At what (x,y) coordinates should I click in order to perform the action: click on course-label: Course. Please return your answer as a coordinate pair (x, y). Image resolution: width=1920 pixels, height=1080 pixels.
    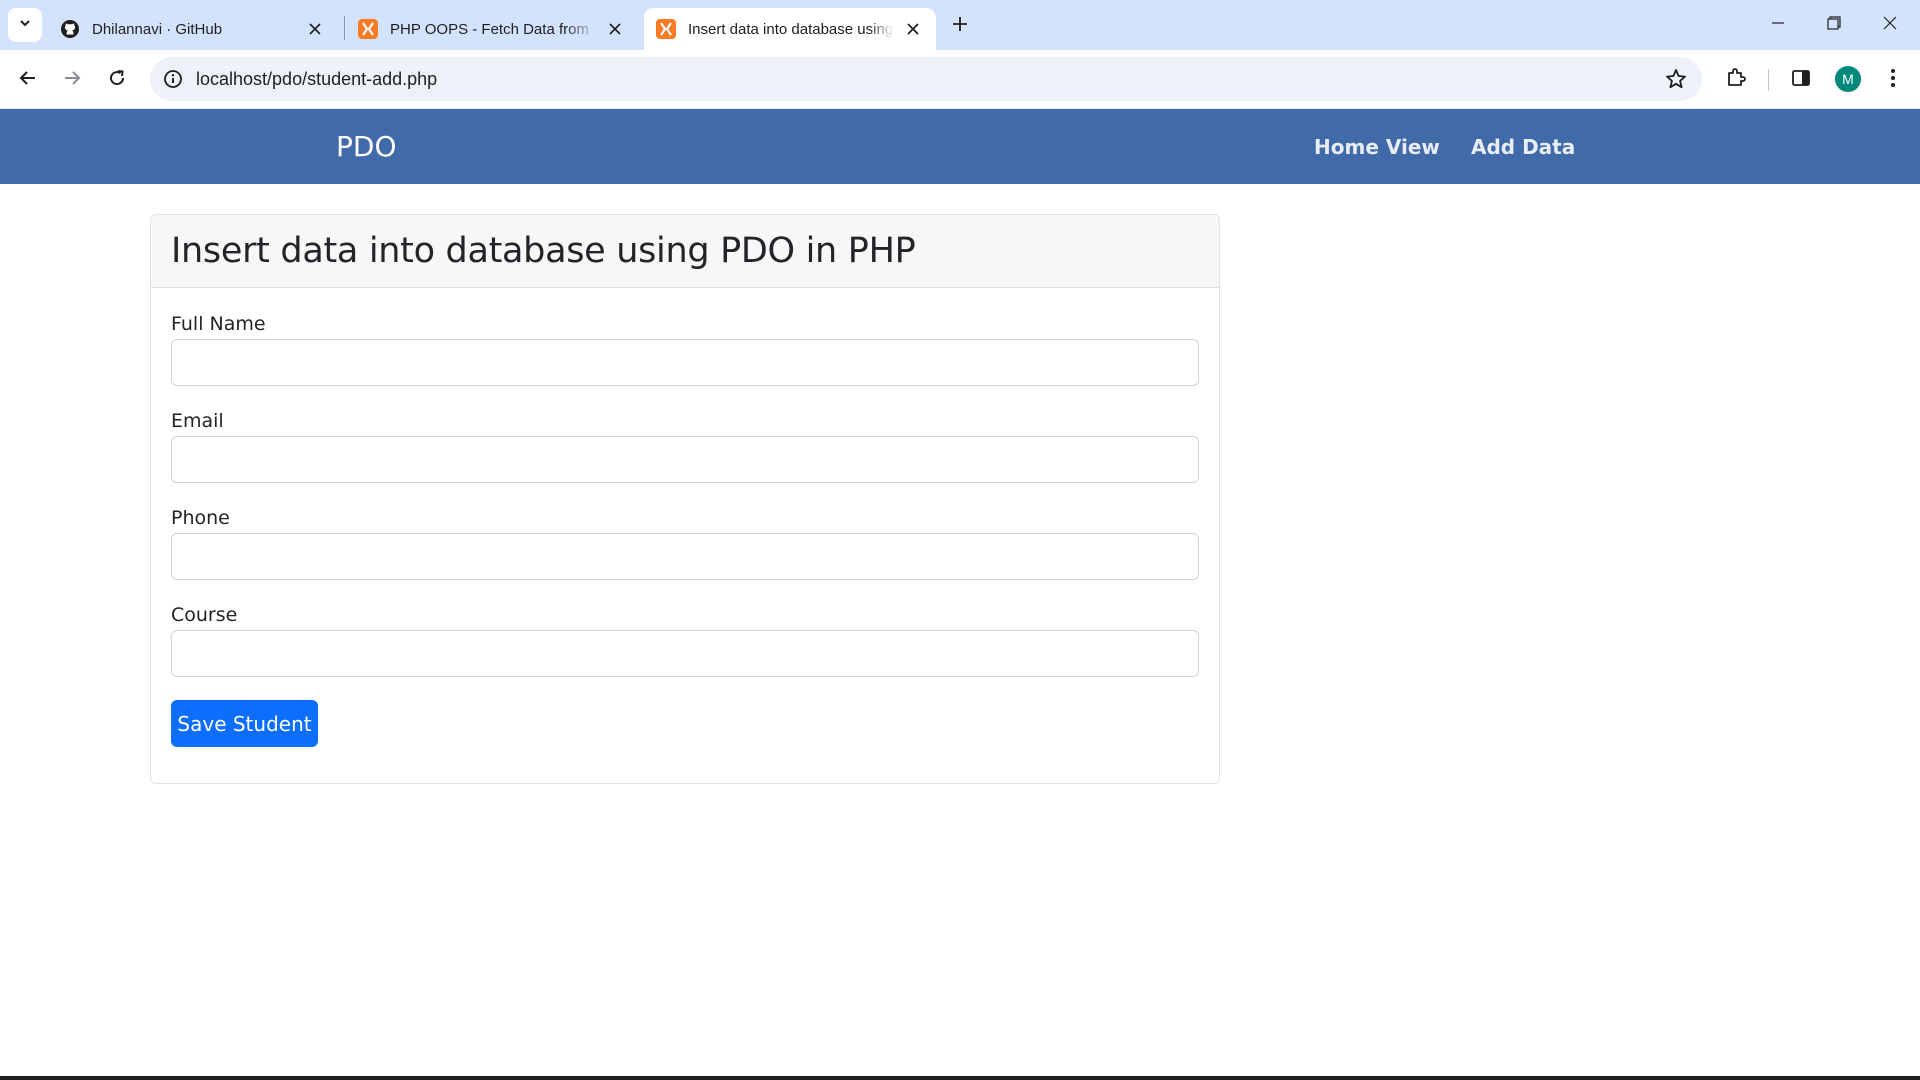
    Looking at the image, I should click on (204, 615).